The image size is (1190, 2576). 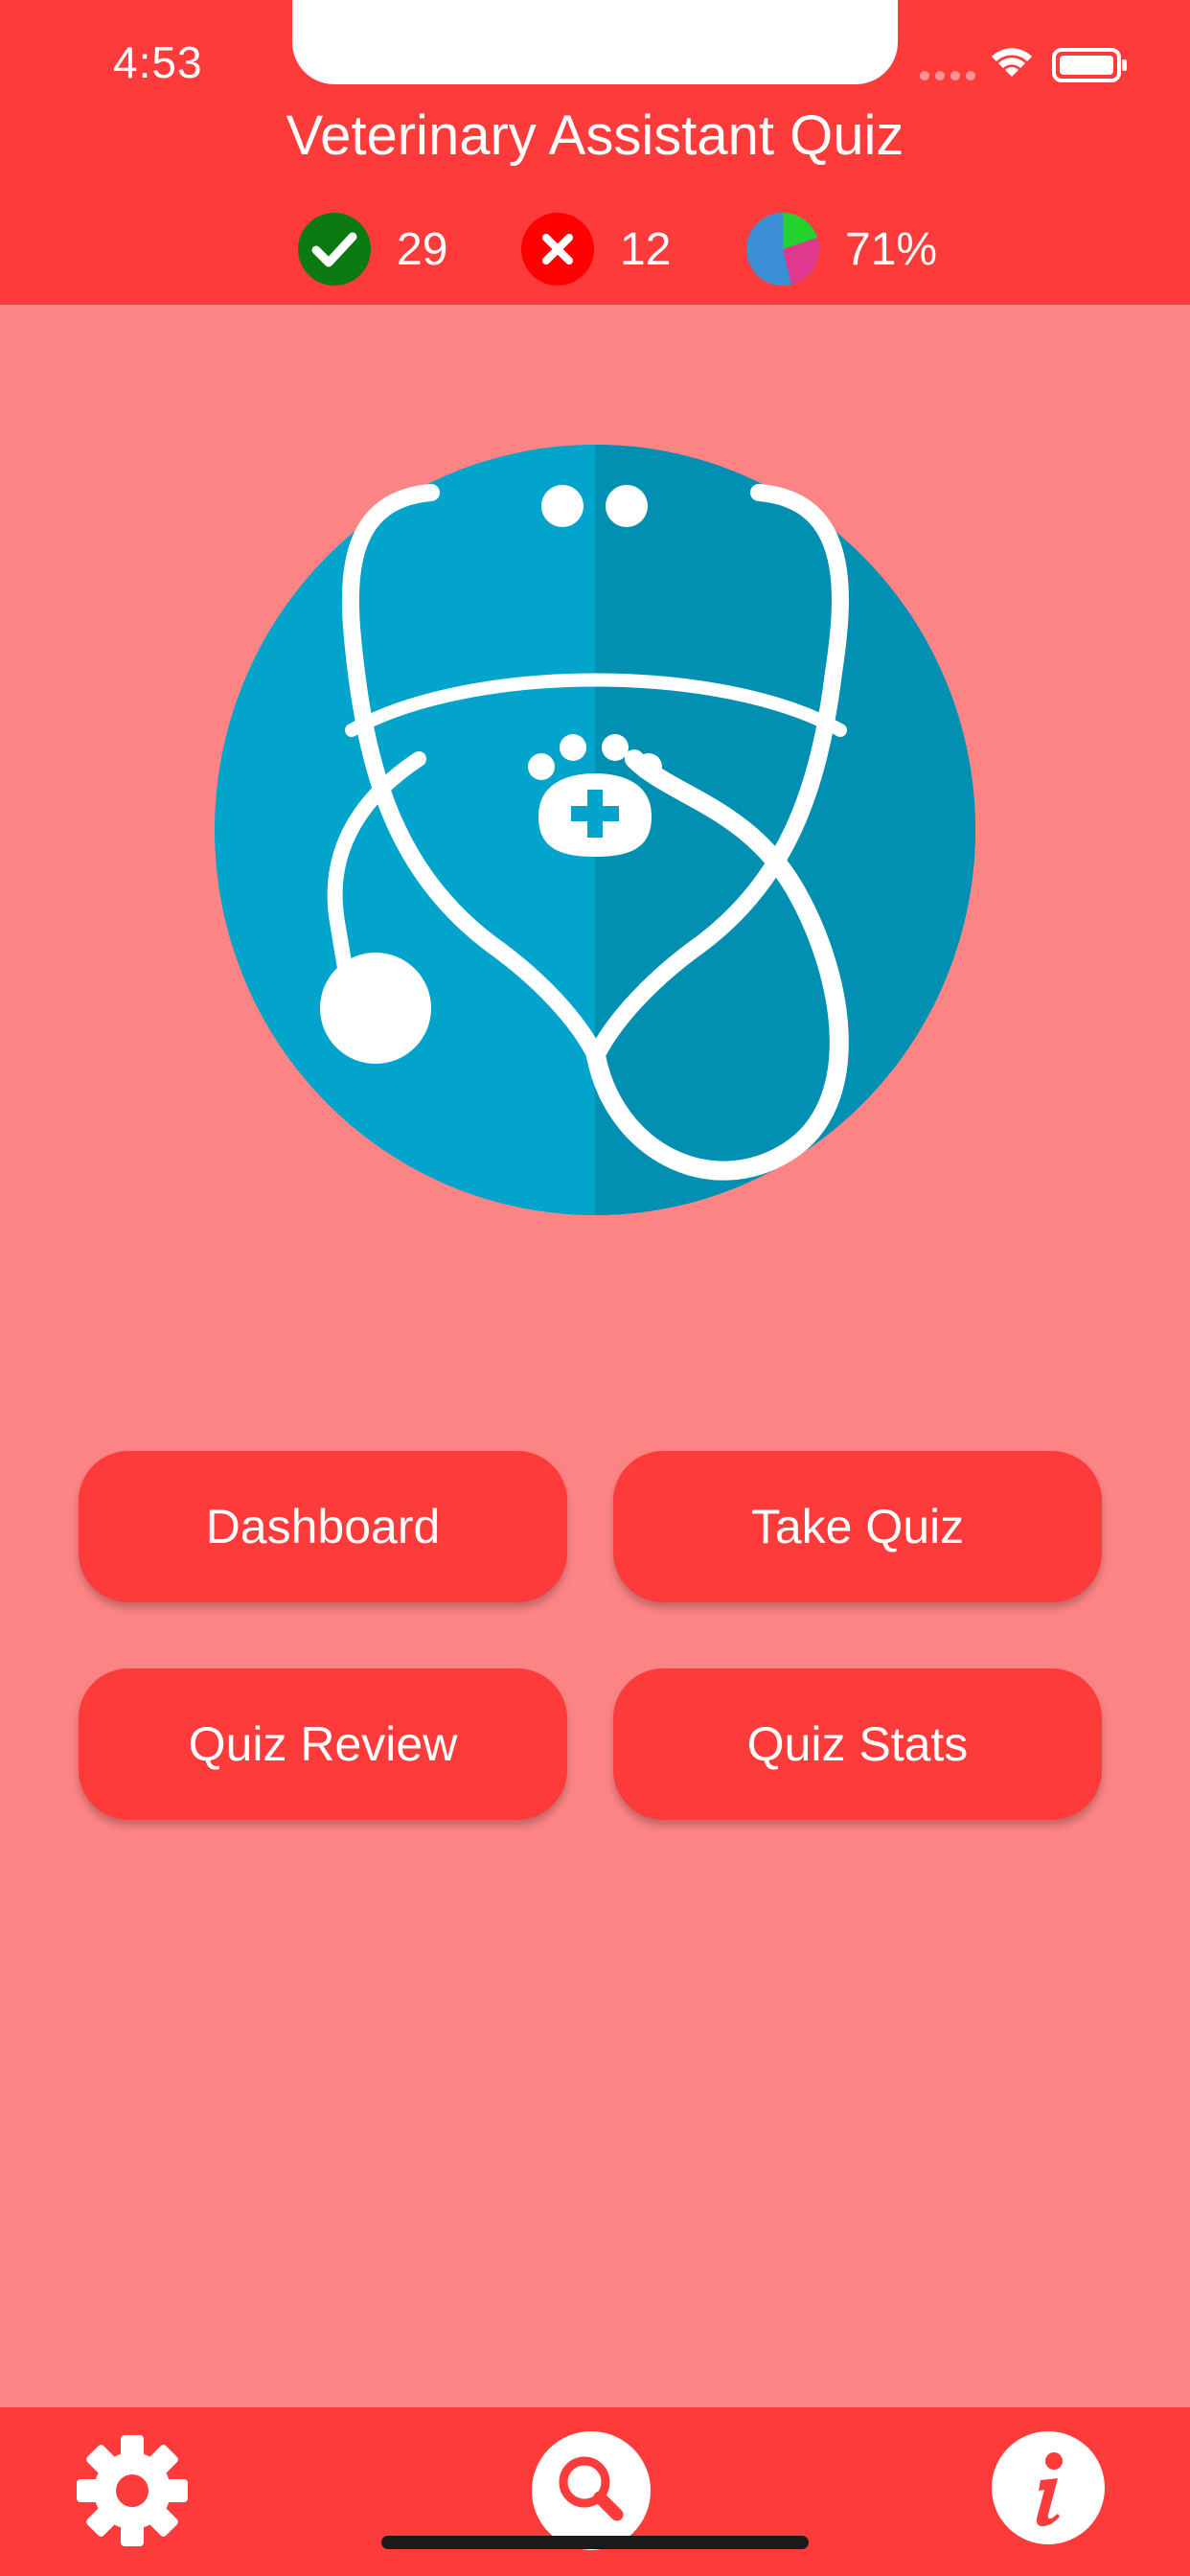 What do you see at coordinates (323, 1744) in the screenshot?
I see `quiz-review-button: Quiz Review` at bounding box center [323, 1744].